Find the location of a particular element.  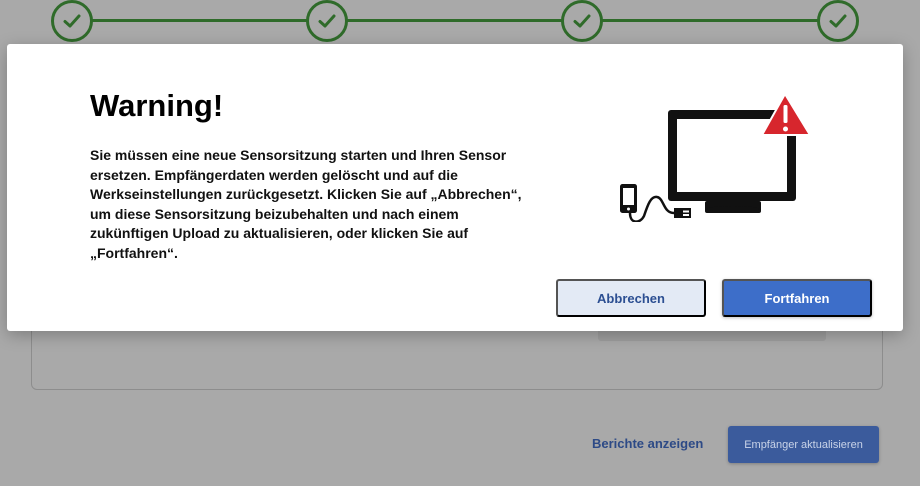

phone-icon is located at coordinates (628, 198).